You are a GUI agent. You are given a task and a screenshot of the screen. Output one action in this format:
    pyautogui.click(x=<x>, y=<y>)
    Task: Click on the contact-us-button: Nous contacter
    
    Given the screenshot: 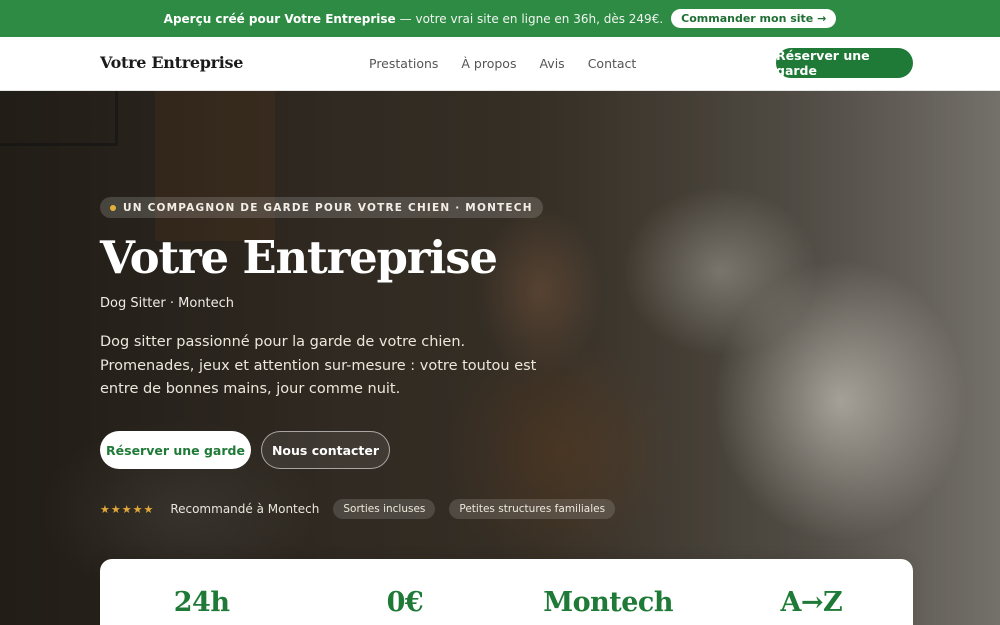 What is the action you would take?
    pyautogui.click(x=325, y=450)
    